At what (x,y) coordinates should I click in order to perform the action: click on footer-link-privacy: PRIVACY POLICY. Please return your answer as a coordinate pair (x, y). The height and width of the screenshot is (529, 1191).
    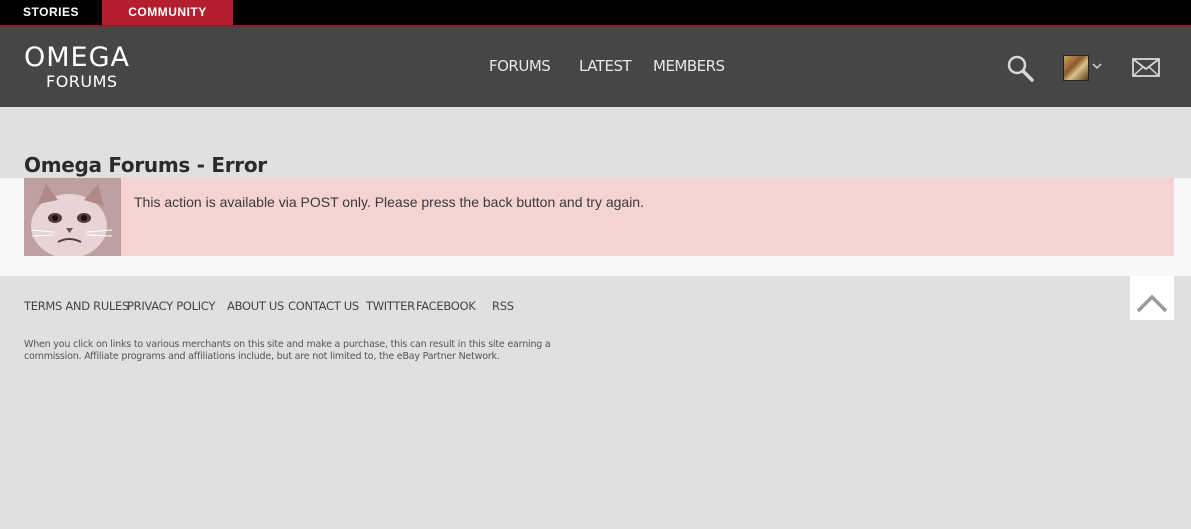
    Looking at the image, I should click on (171, 306).